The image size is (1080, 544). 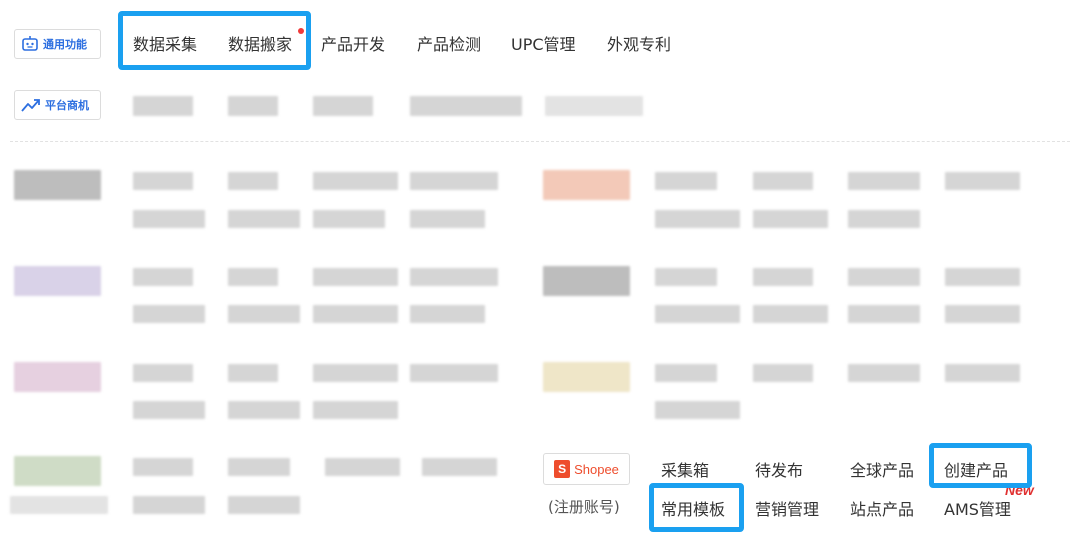 What do you see at coordinates (353, 43) in the screenshot?
I see `nav-product-development: 产品开发` at bounding box center [353, 43].